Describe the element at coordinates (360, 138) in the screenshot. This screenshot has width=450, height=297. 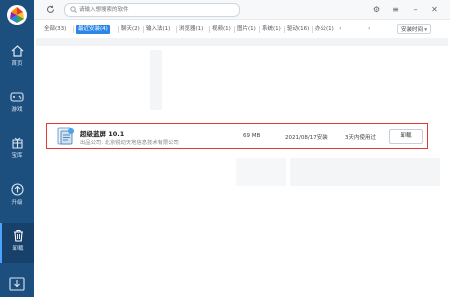
I see `app-last-used: 3天内使用过` at that location.